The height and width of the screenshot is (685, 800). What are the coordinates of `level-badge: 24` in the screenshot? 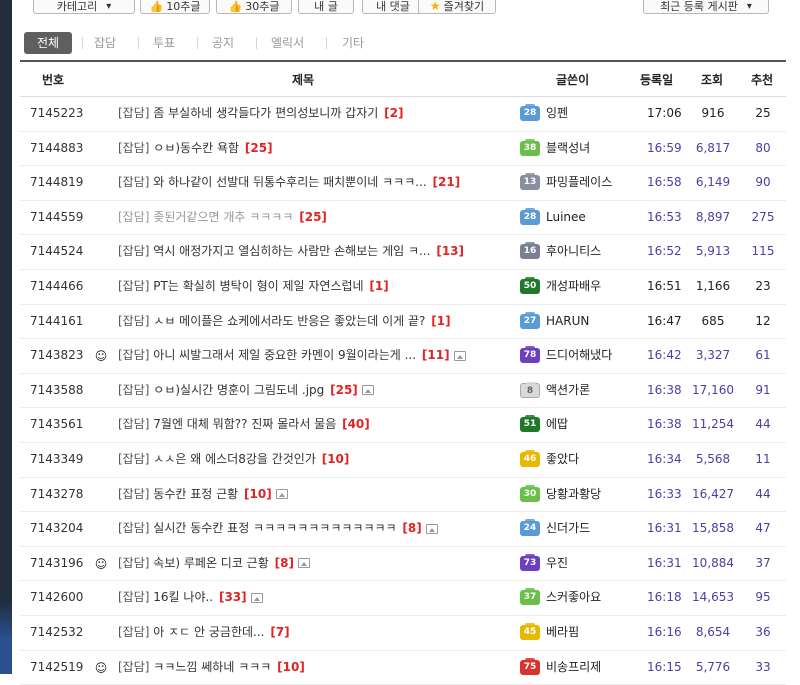 It's located at (530, 528).